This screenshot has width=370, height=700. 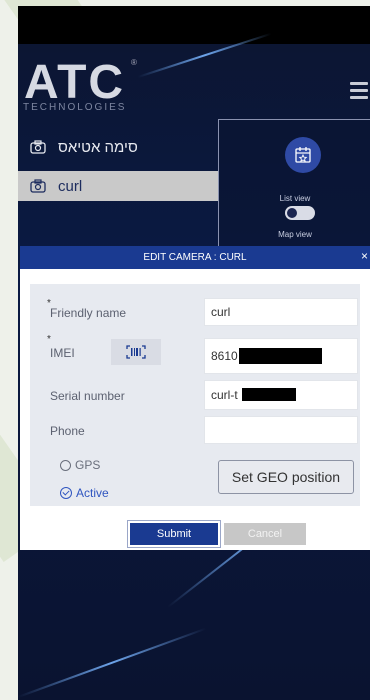 What do you see at coordinates (359, 90) in the screenshot?
I see `hamburger-menu-icon` at bounding box center [359, 90].